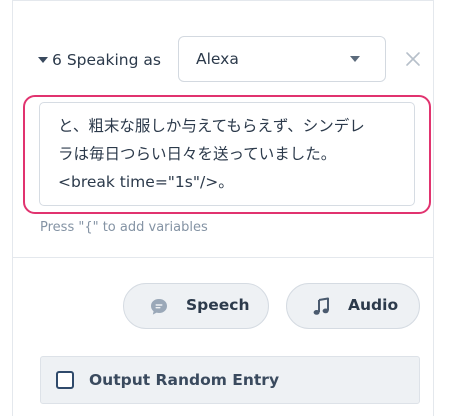  Describe the element at coordinates (373, 305) in the screenshot. I see `audio-button-label: Audio` at that location.